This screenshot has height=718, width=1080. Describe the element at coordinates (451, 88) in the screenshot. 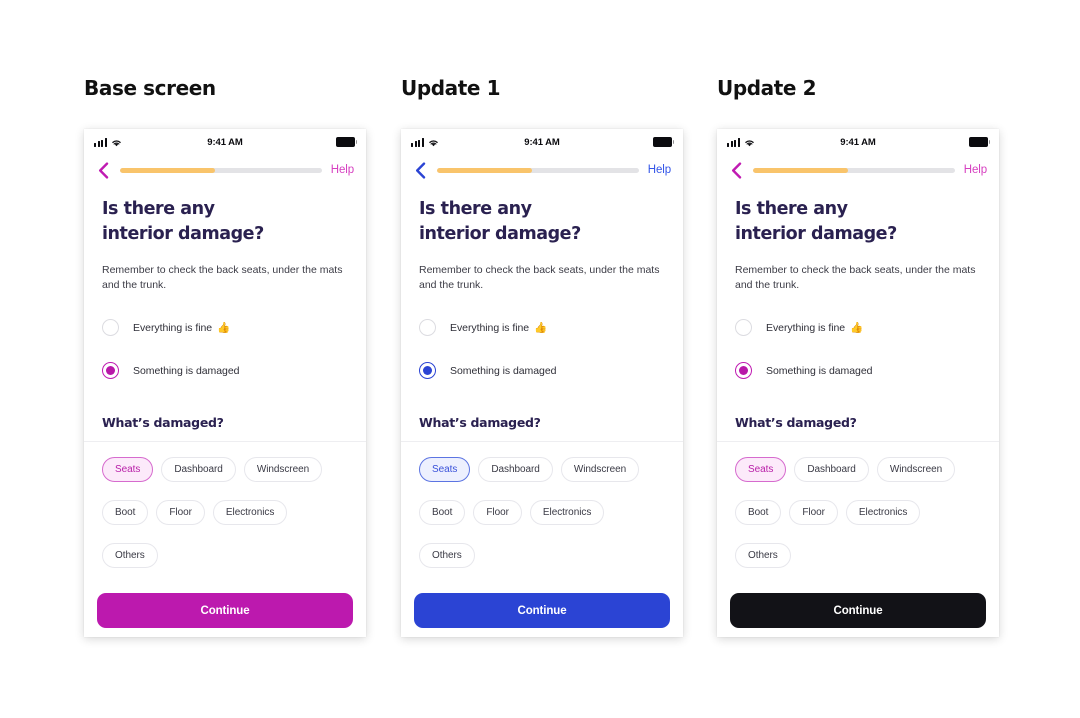

I see `column-title: Update 1` at that location.